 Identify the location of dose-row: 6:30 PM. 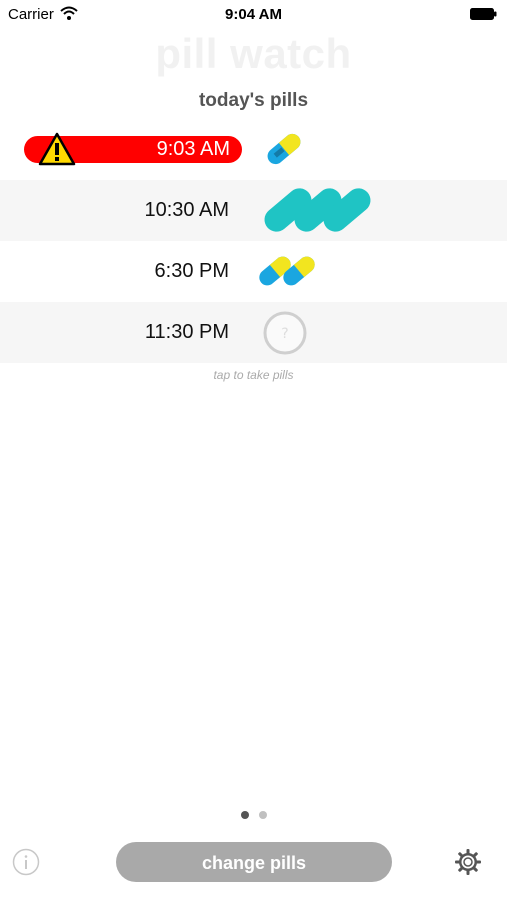
(253, 271).